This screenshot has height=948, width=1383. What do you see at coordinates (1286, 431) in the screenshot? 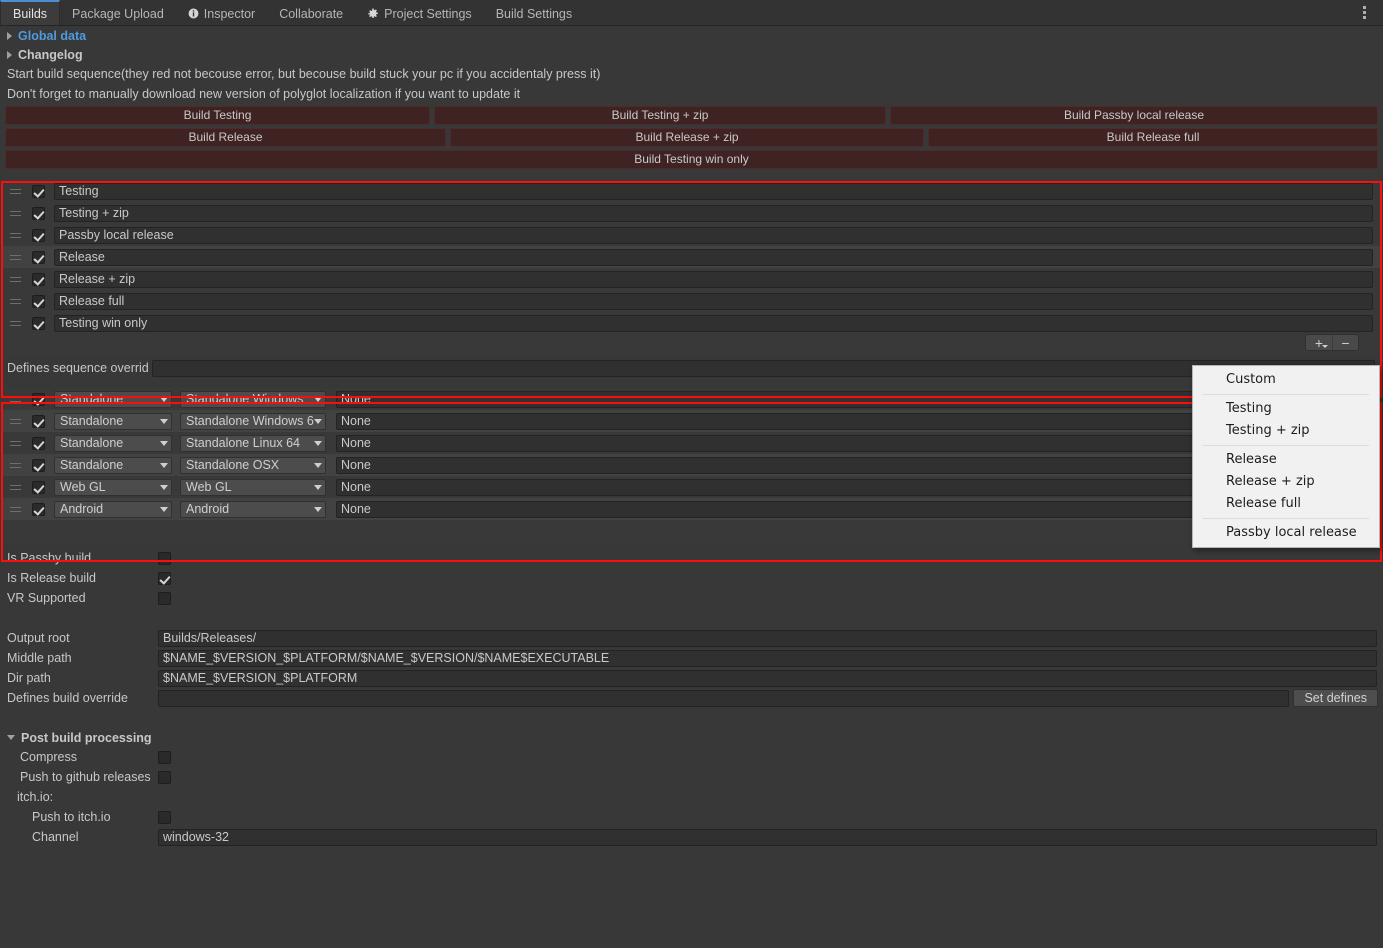
I see `menu-item-testing-zip: Testing + zip` at bounding box center [1286, 431].